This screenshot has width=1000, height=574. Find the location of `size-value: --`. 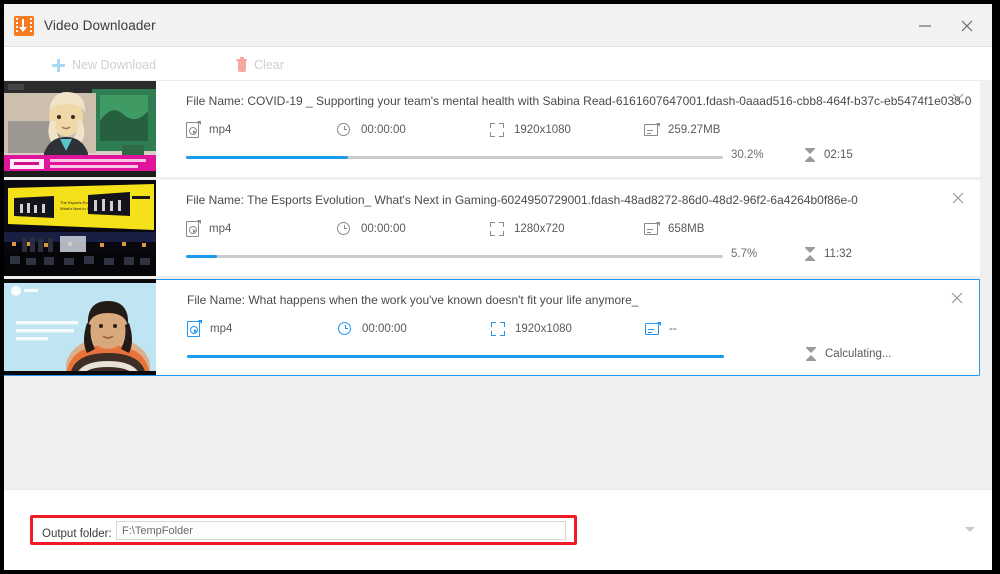

size-value: -- is located at coordinates (673, 329).